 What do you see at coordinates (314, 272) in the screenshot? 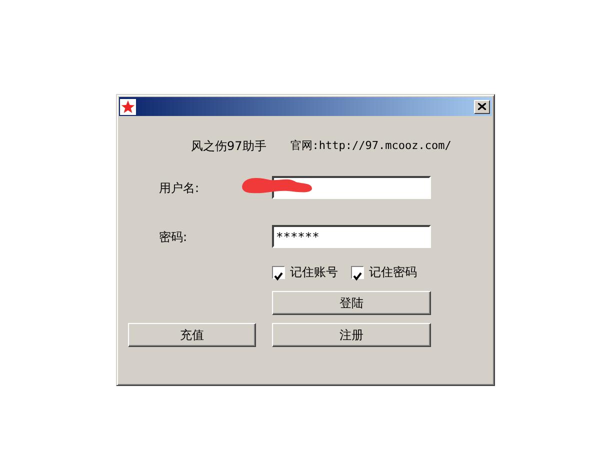
I see `checkbox-label: 记住账号` at bounding box center [314, 272].